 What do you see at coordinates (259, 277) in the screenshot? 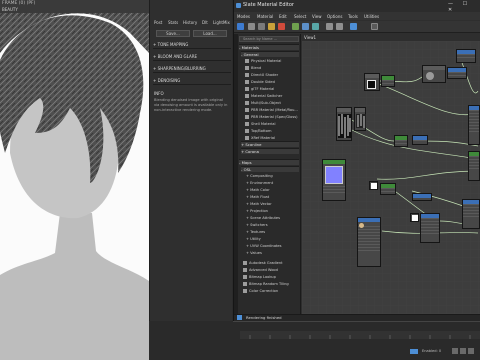
I see `map-item: Bitmap Lookup` at bounding box center [259, 277].